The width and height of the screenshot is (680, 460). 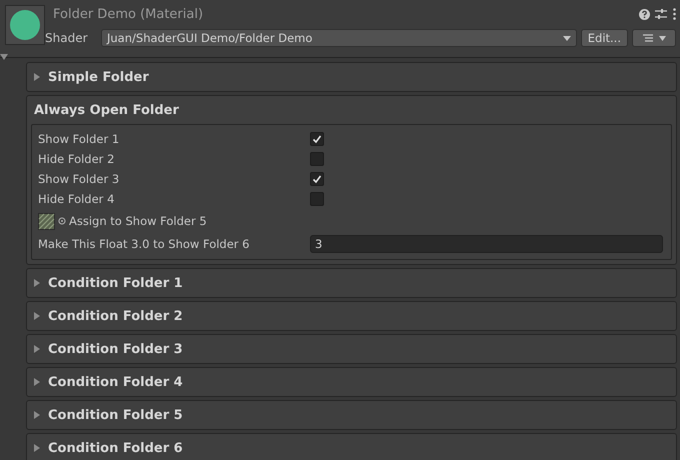 What do you see at coordinates (46, 221) in the screenshot?
I see `texture-slot-icon` at bounding box center [46, 221].